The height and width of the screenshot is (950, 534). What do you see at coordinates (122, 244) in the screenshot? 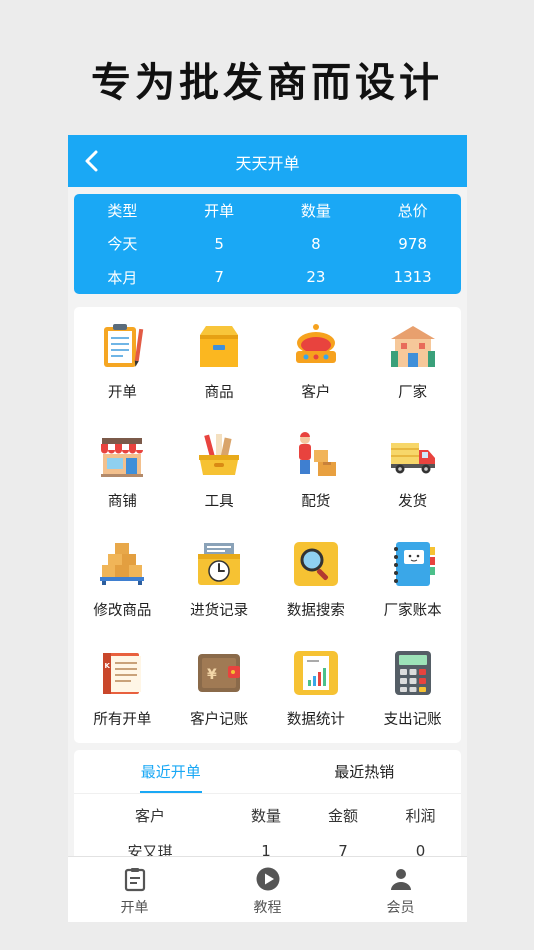
I see `stats-cell: 今天` at bounding box center [122, 244].